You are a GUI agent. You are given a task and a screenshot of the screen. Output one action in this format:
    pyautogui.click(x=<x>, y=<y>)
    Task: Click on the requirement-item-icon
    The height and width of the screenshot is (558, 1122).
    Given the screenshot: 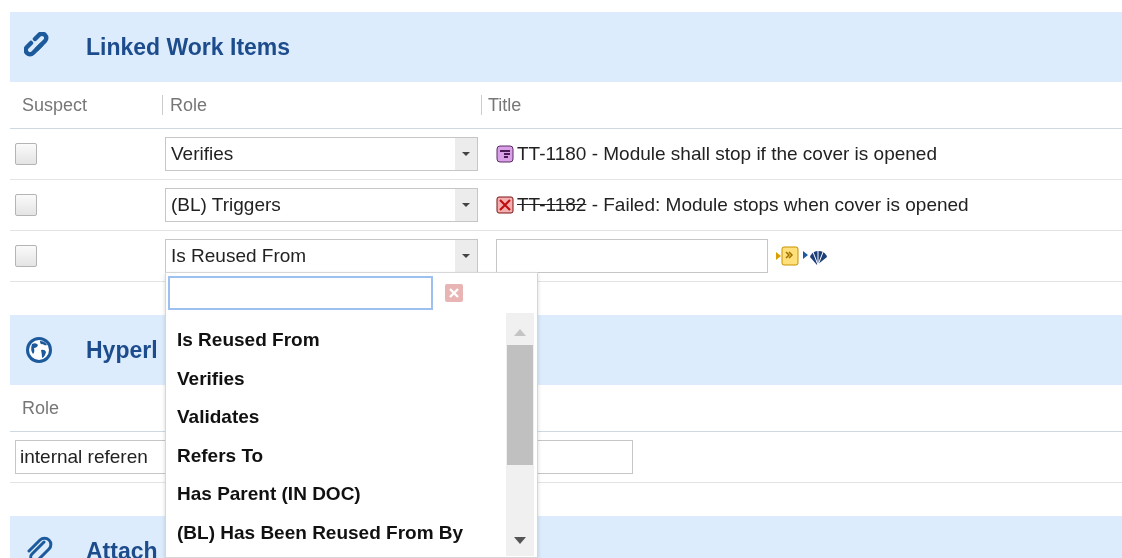 What is the action you would take?
    pyautogui.click(x=505, y=154)
    